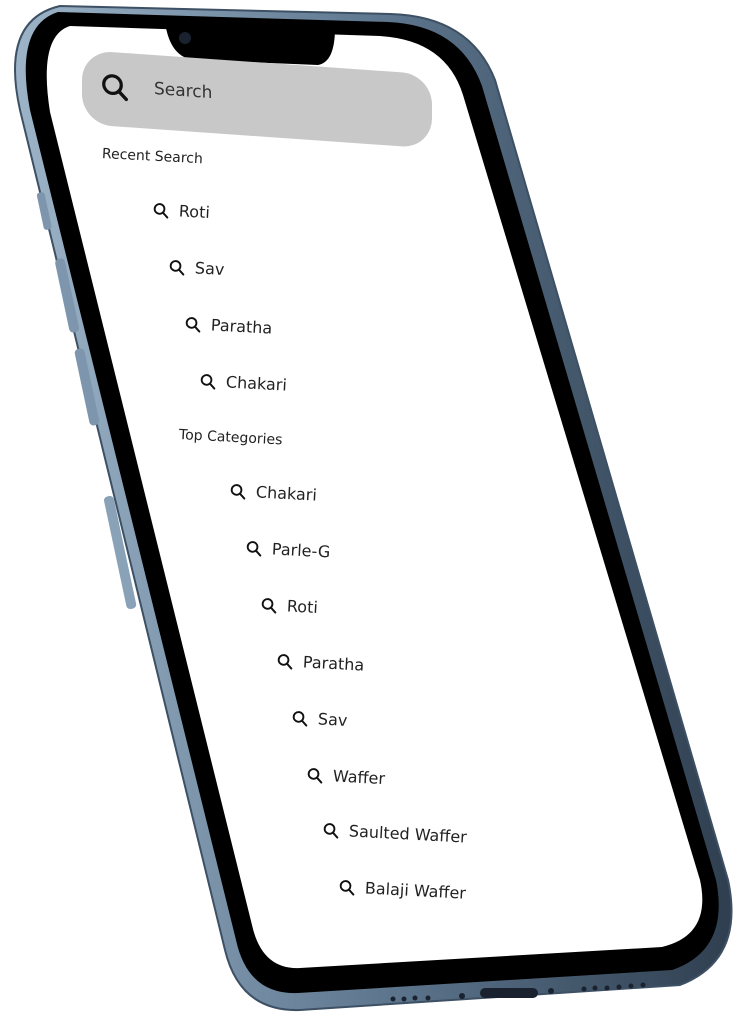 Image resolution: width=737 pixels, height=1020 pixels. I want to click on category-item: Paratha, so click(320, 663).